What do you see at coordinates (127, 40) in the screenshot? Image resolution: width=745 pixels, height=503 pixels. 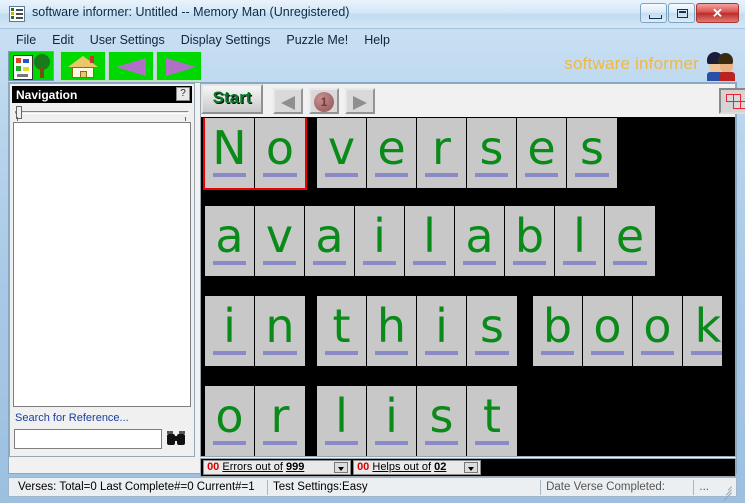 I see `menu-item-user-settings: User Settings` at bounding box center [127, 40].